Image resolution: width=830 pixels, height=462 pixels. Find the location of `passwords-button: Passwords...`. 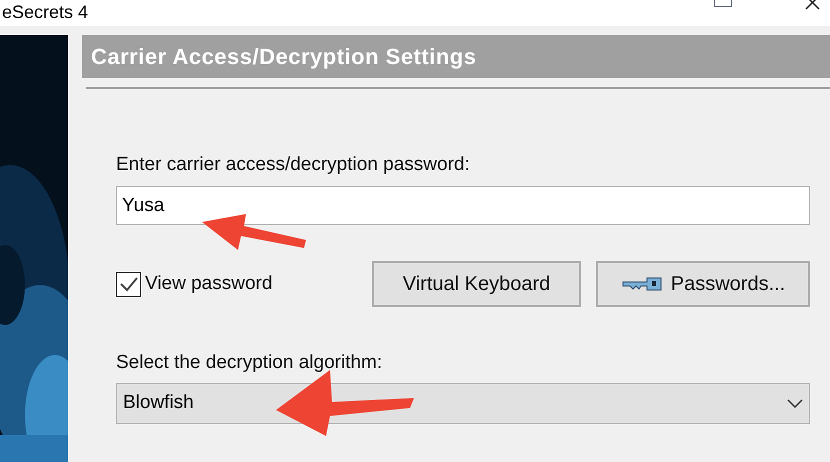

passwords-button: Passwords... is located at coordinates (703, 284).